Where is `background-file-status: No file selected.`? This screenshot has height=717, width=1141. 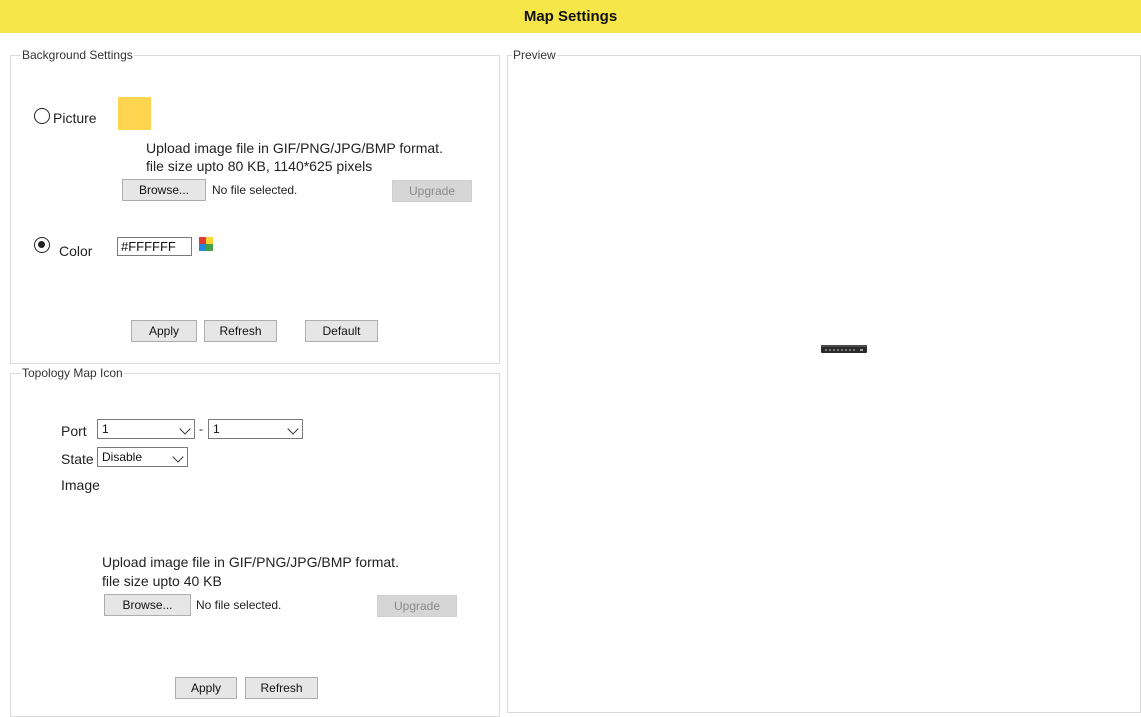 background-file-status: No file selected. is located at coordinates (255, 190).